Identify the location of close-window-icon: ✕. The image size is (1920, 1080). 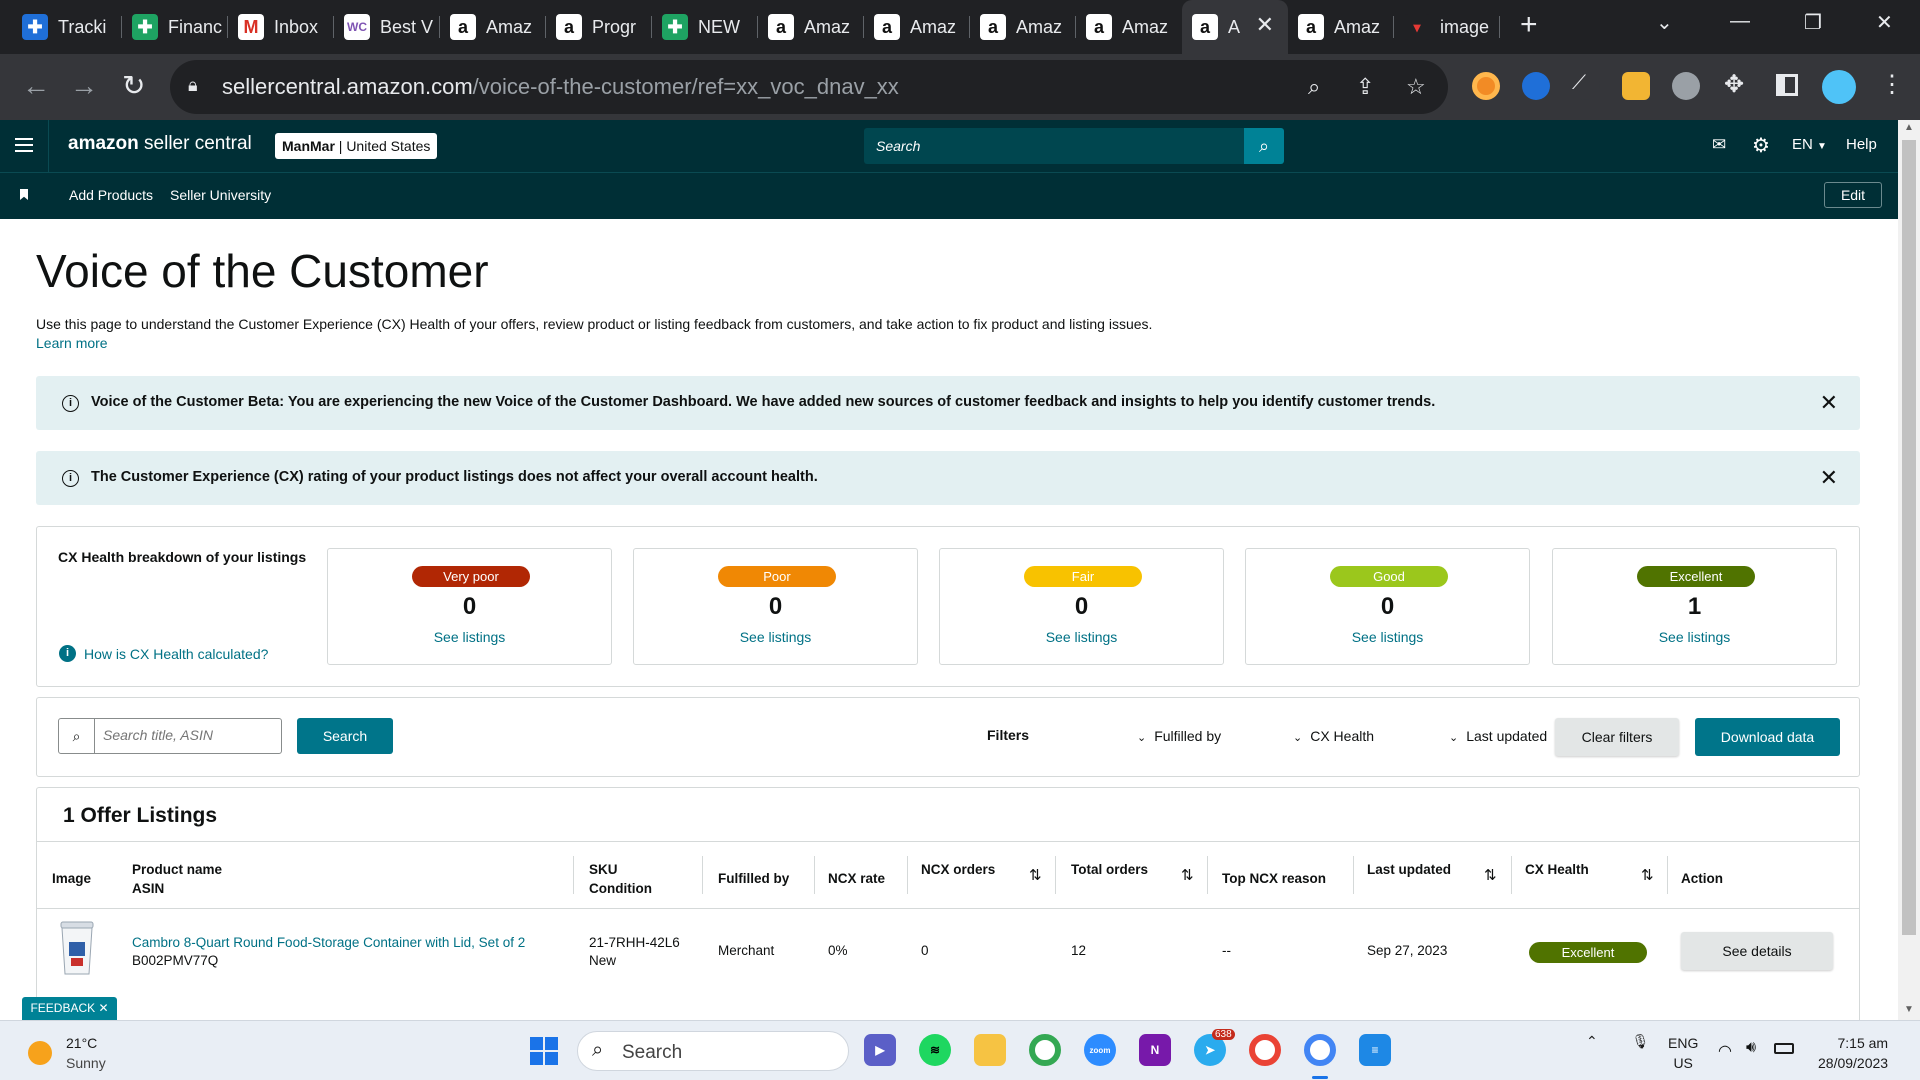
(1884, 22).